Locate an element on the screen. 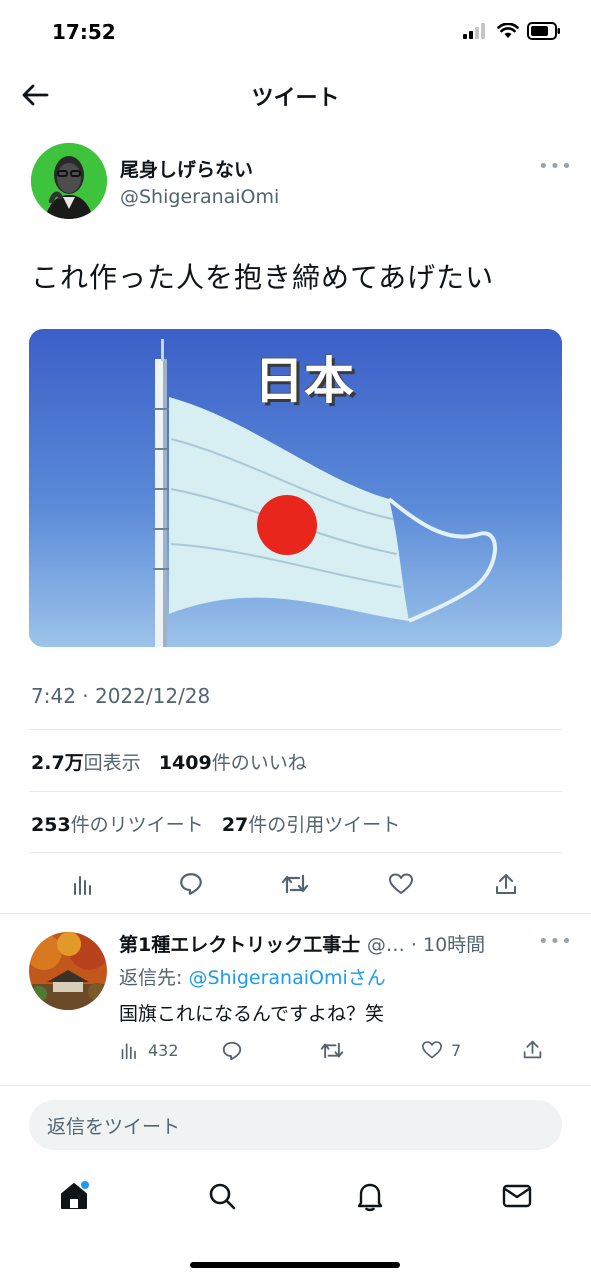 The width and height of the screenshot is (591, 1280). reply-button is located at coordinates (191, 884).